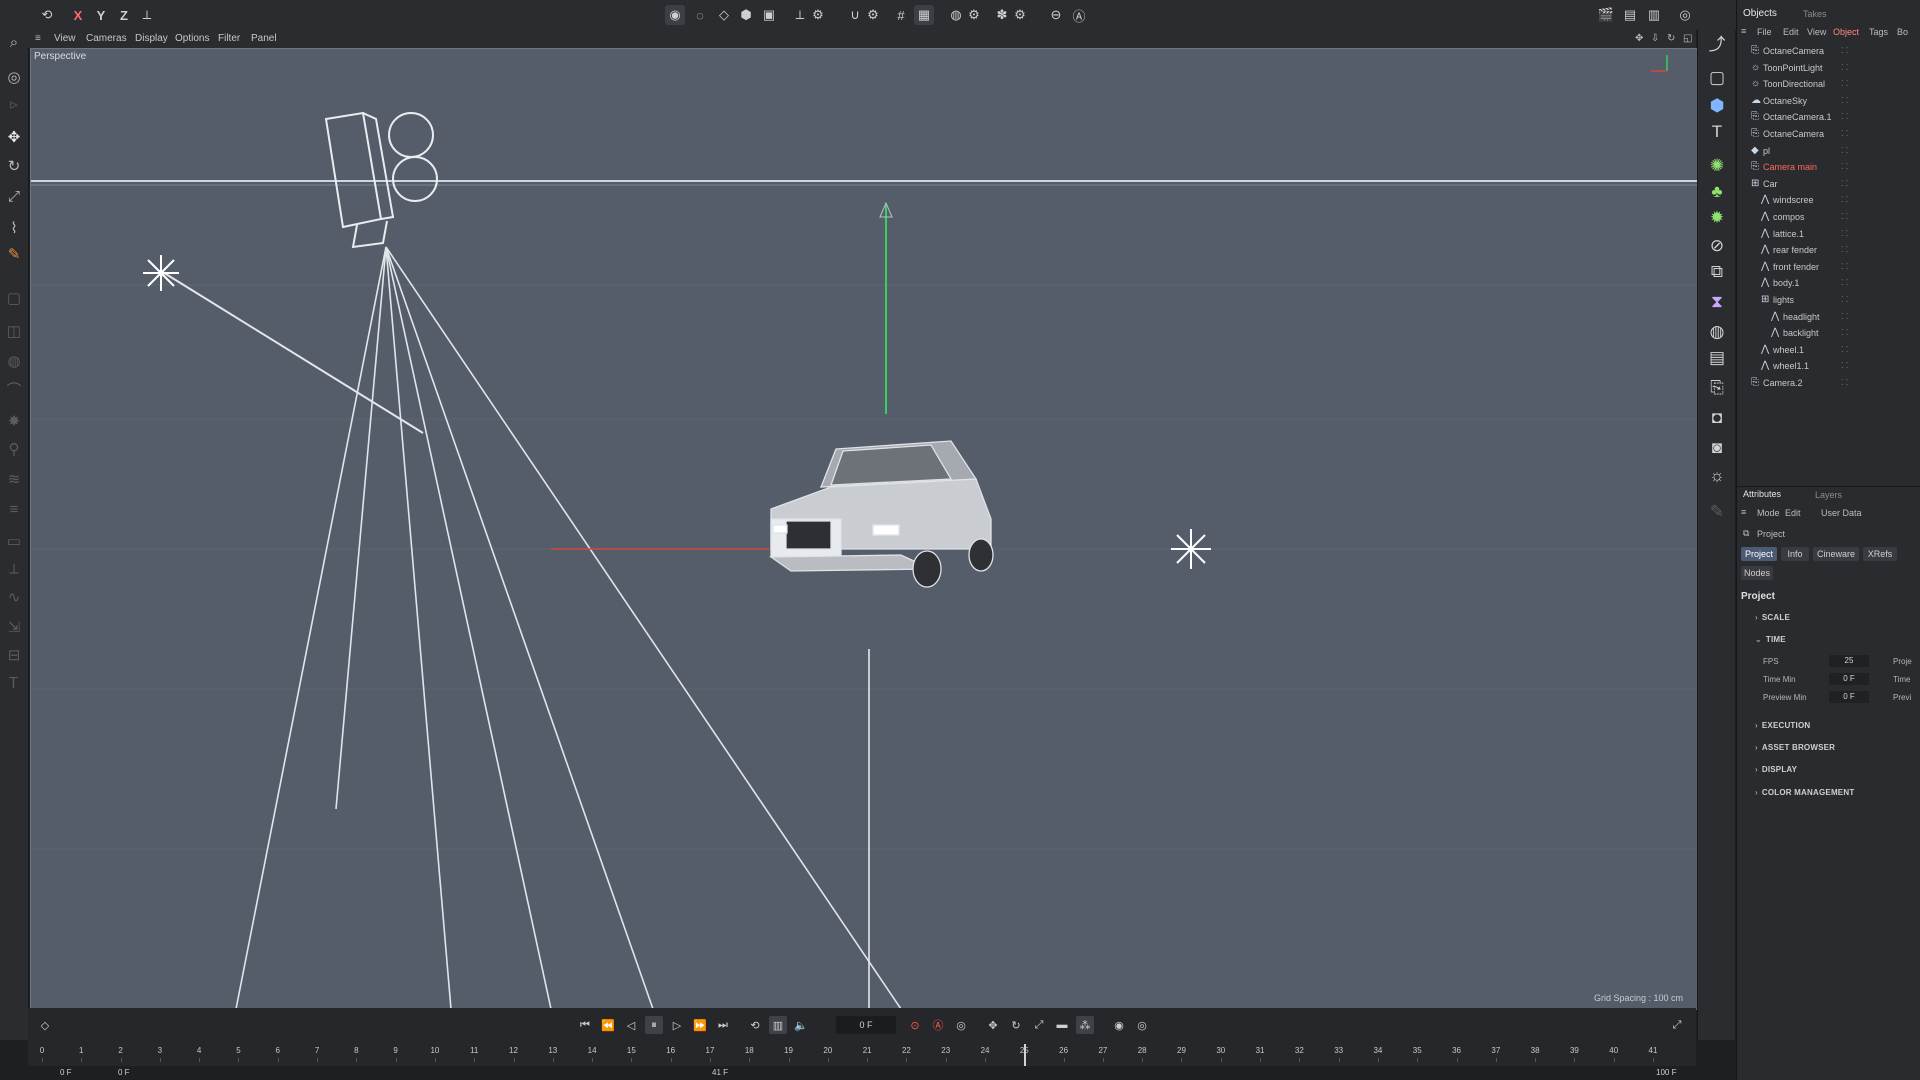 Image resolution: width=1920 pixels, height=1080 pixels. I want to click on uv-mode-icon: ▣, so click(769, 15).